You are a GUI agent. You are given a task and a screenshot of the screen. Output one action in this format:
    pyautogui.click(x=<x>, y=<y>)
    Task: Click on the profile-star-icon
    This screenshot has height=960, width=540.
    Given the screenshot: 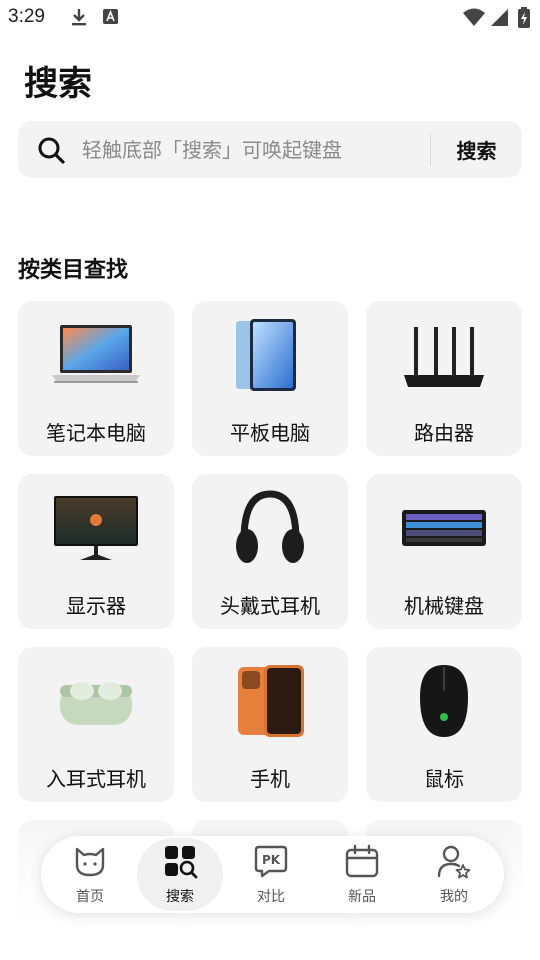 What is the action you would take?
    pyautogui.click(x=454, y=862)
    